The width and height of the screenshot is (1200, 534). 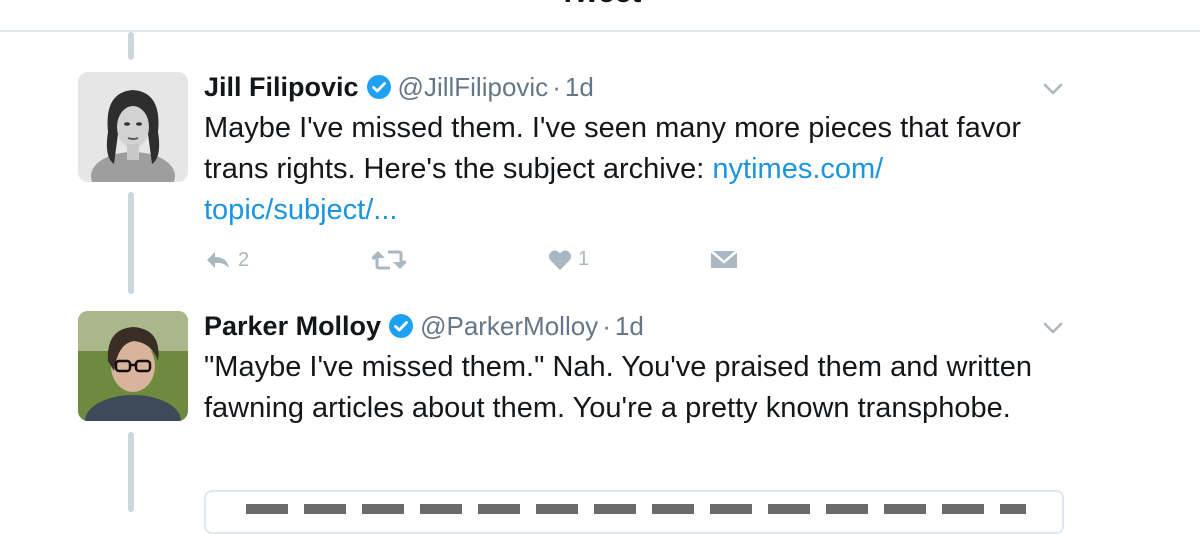 I want to click on direct-message-button, so click(x=724, y=259).